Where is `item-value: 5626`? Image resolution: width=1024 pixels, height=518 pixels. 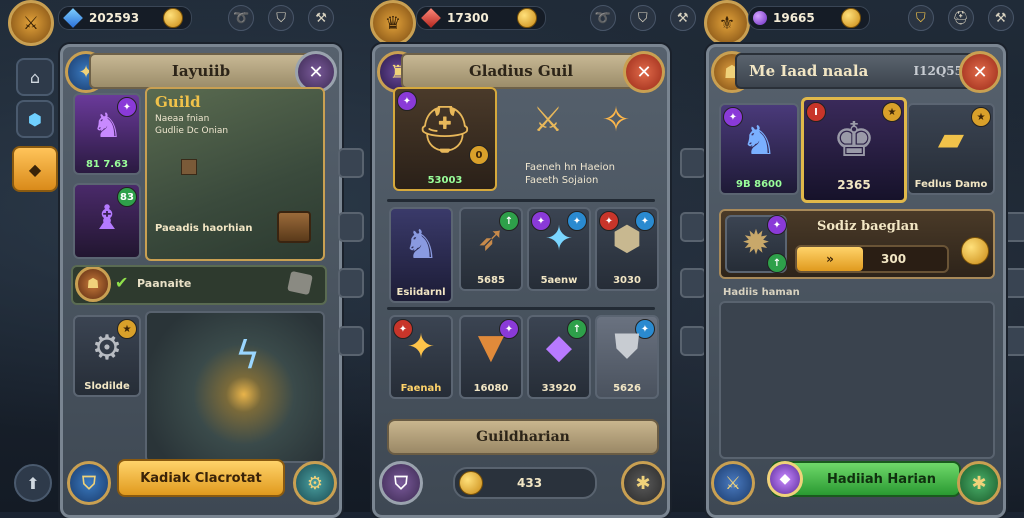 item-value: 5626 is located at coordinates (627, 388).